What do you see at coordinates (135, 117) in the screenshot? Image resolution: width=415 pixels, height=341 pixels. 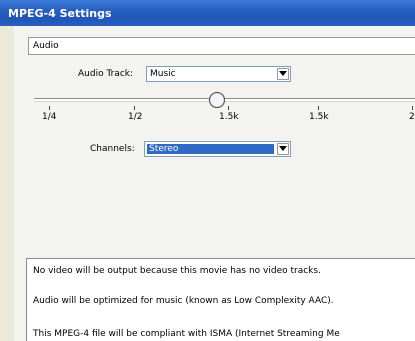 I see `slider-tick-label: 1/2` at bounding box center [135, 117].